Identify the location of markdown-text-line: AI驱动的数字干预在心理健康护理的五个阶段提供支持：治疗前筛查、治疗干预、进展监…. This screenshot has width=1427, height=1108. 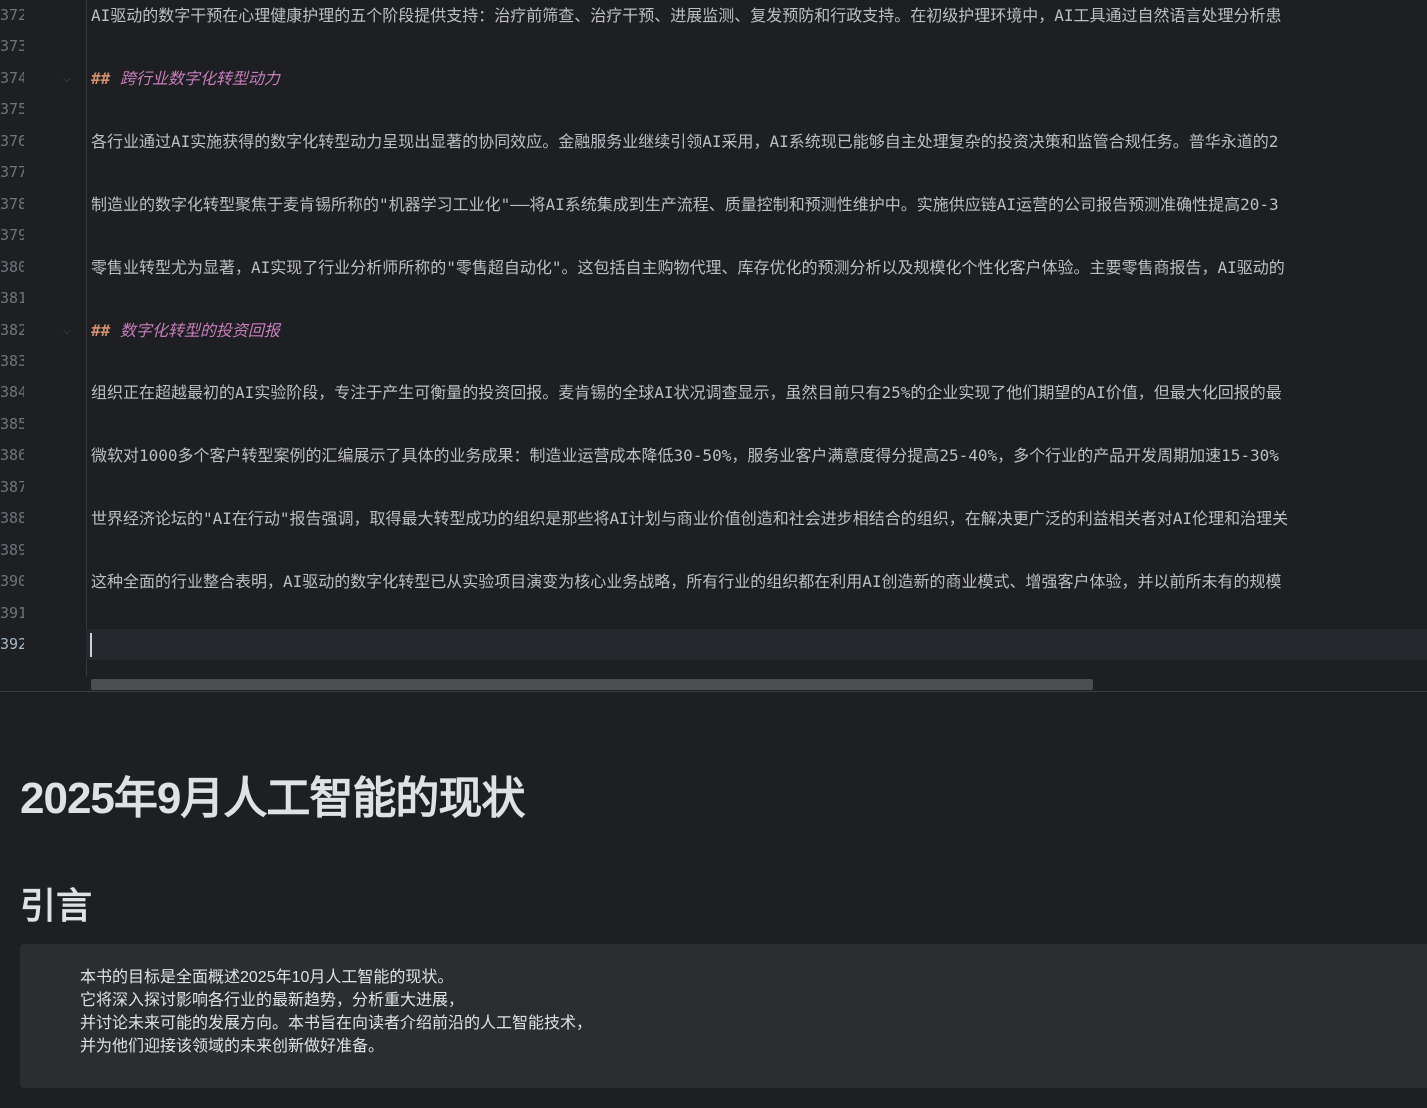
(759, 15).